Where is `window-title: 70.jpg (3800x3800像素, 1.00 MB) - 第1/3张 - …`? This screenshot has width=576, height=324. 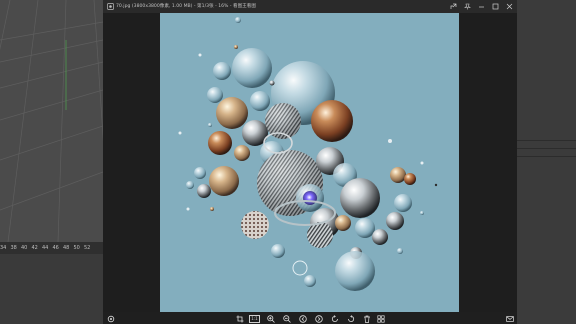 window-title: 70.jpg (3800x3800像素, 1.00 MB) - 第1/3张 - … is located at coordinates (186, 6).